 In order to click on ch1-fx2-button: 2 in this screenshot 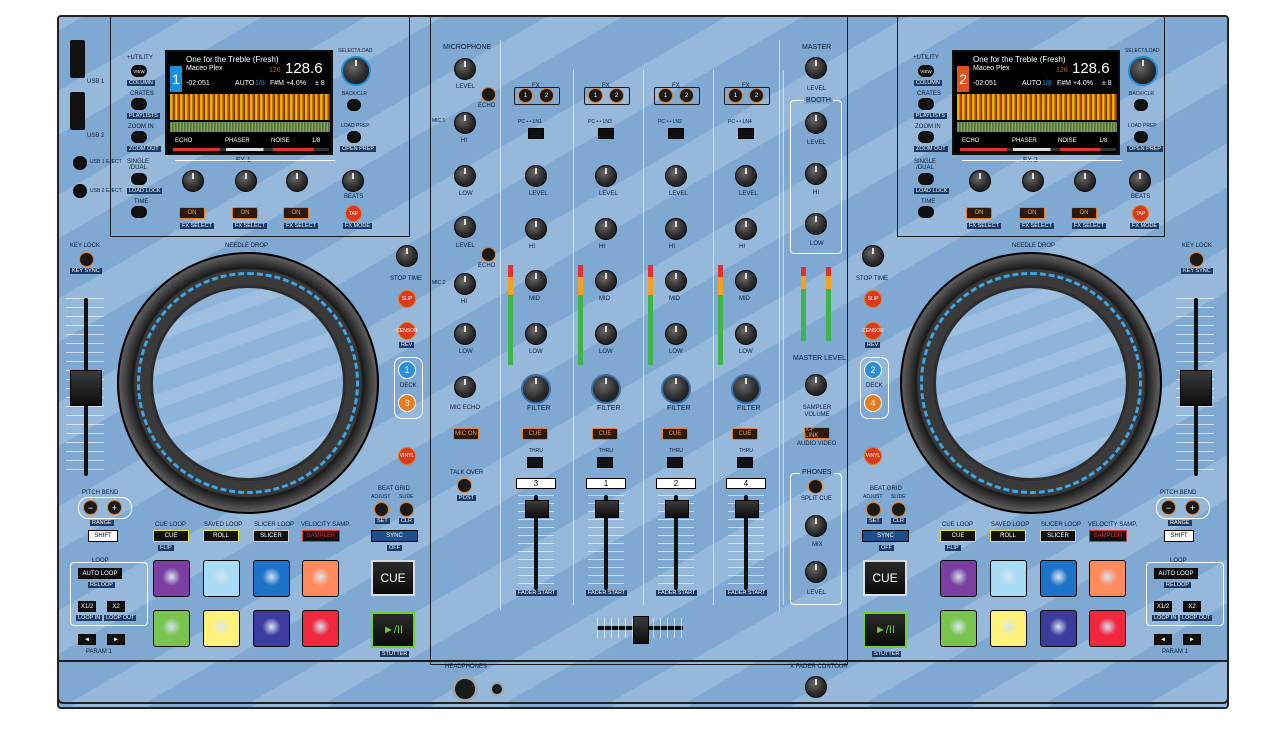, I will do `click(546, 95)`.